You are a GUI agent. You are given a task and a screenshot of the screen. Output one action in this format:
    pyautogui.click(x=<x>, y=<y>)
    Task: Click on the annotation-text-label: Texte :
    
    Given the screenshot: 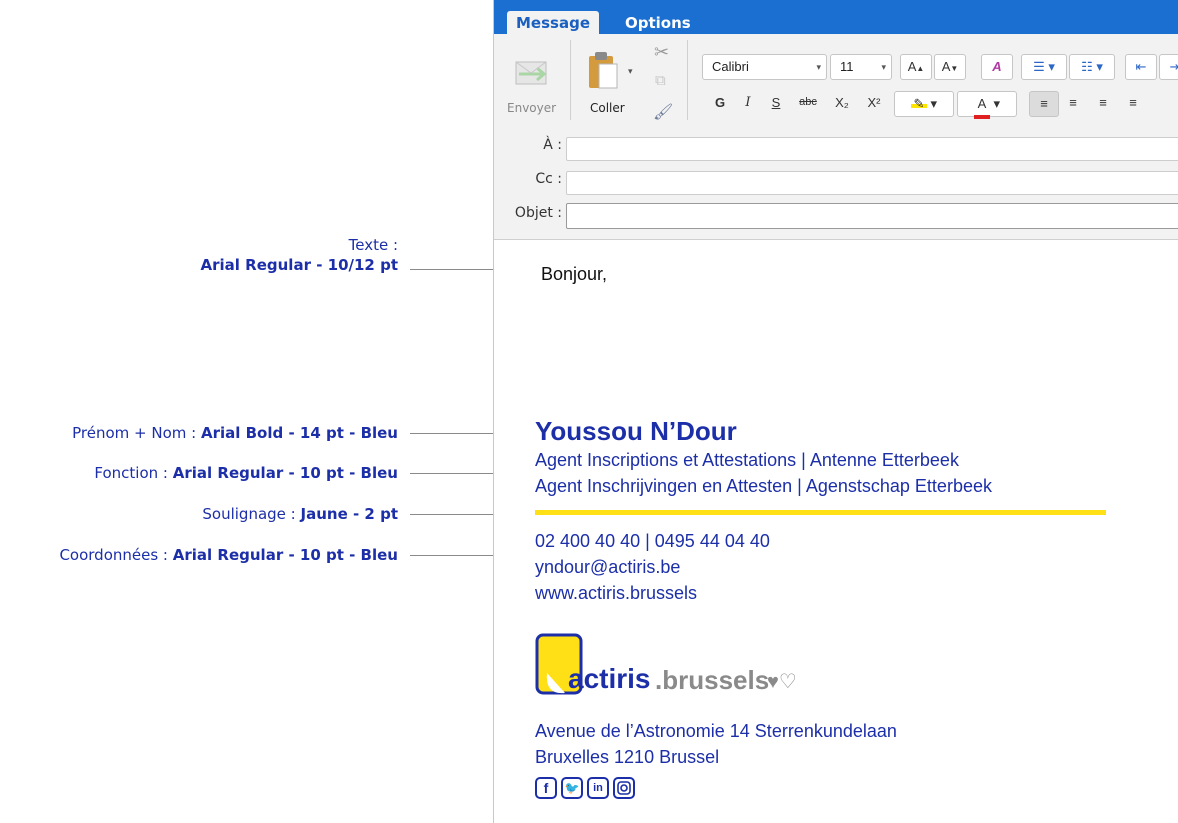 What is the action you would take?
    pyautogui.click(x=373, y=245)
    